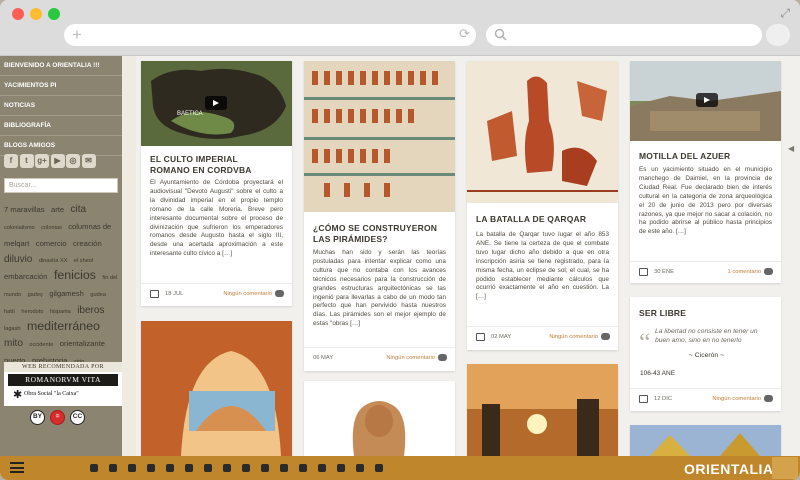 This screenshot has width=800, height=480. I want to click on eye-icon, so click(132, 468).